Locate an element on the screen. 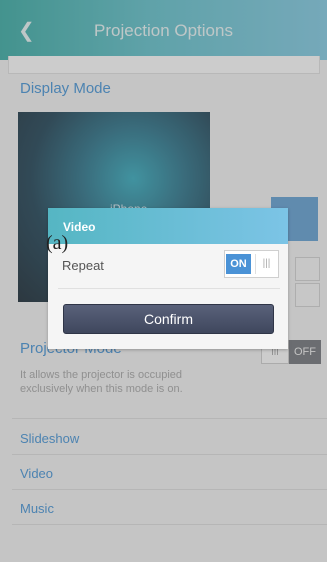  toggle-on-label: ON is located at coordinates (238, 264).